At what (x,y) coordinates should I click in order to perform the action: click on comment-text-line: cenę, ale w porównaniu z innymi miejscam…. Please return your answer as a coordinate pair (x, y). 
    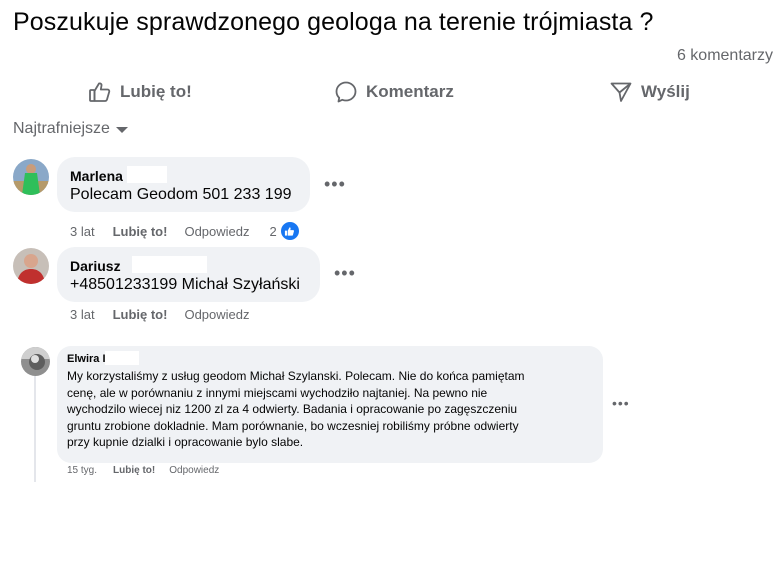
    Looking at the image, I should click on (277, 392).